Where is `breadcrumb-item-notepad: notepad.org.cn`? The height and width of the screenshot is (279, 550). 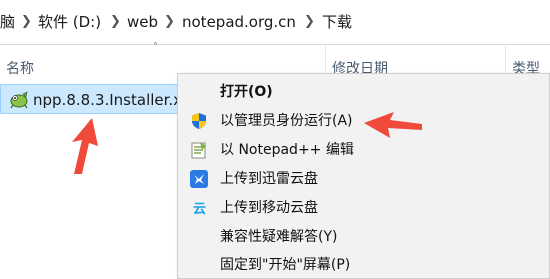 breadcrumb-item-notepad: notepad.org.cn is located at coordinates (239, 22).